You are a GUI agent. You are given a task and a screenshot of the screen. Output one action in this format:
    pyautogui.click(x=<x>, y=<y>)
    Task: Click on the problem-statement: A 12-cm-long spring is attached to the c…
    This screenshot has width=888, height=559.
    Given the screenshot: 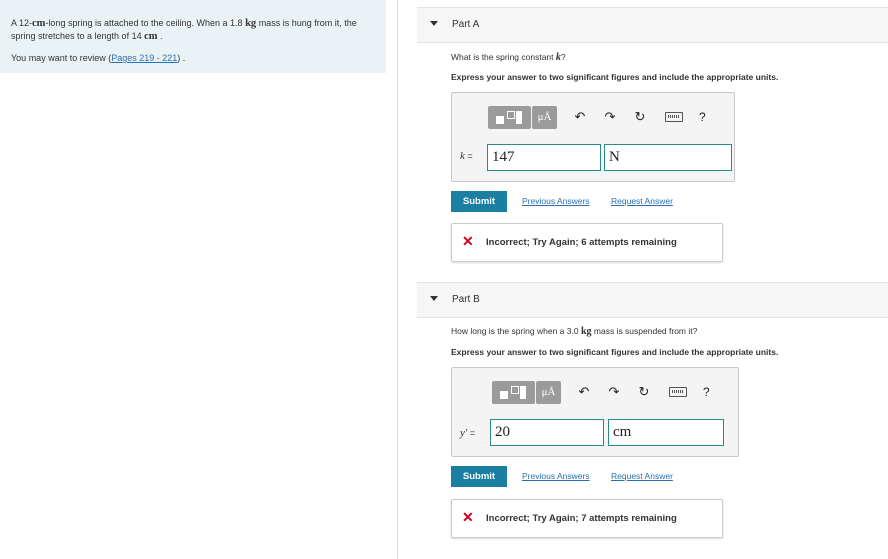 What is the action you would take?
    pyautogui.click(x=191, y=30)
    